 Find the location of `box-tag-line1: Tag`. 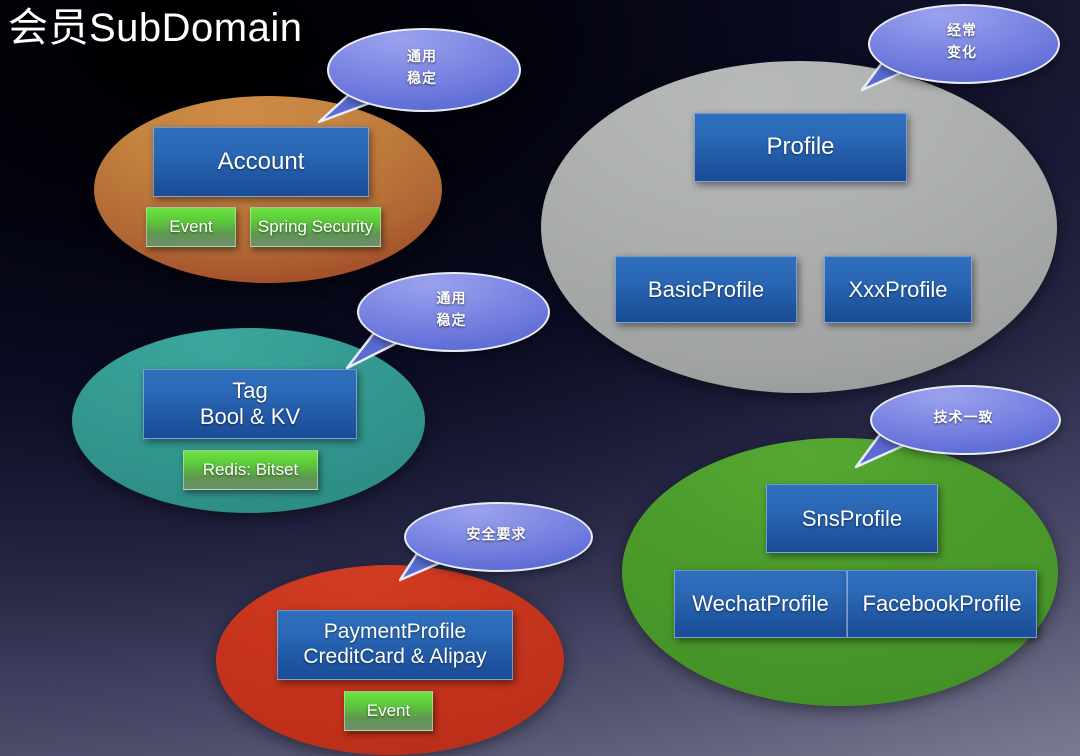

box-tag-line1: Tag is located at coordinates (250, 391).